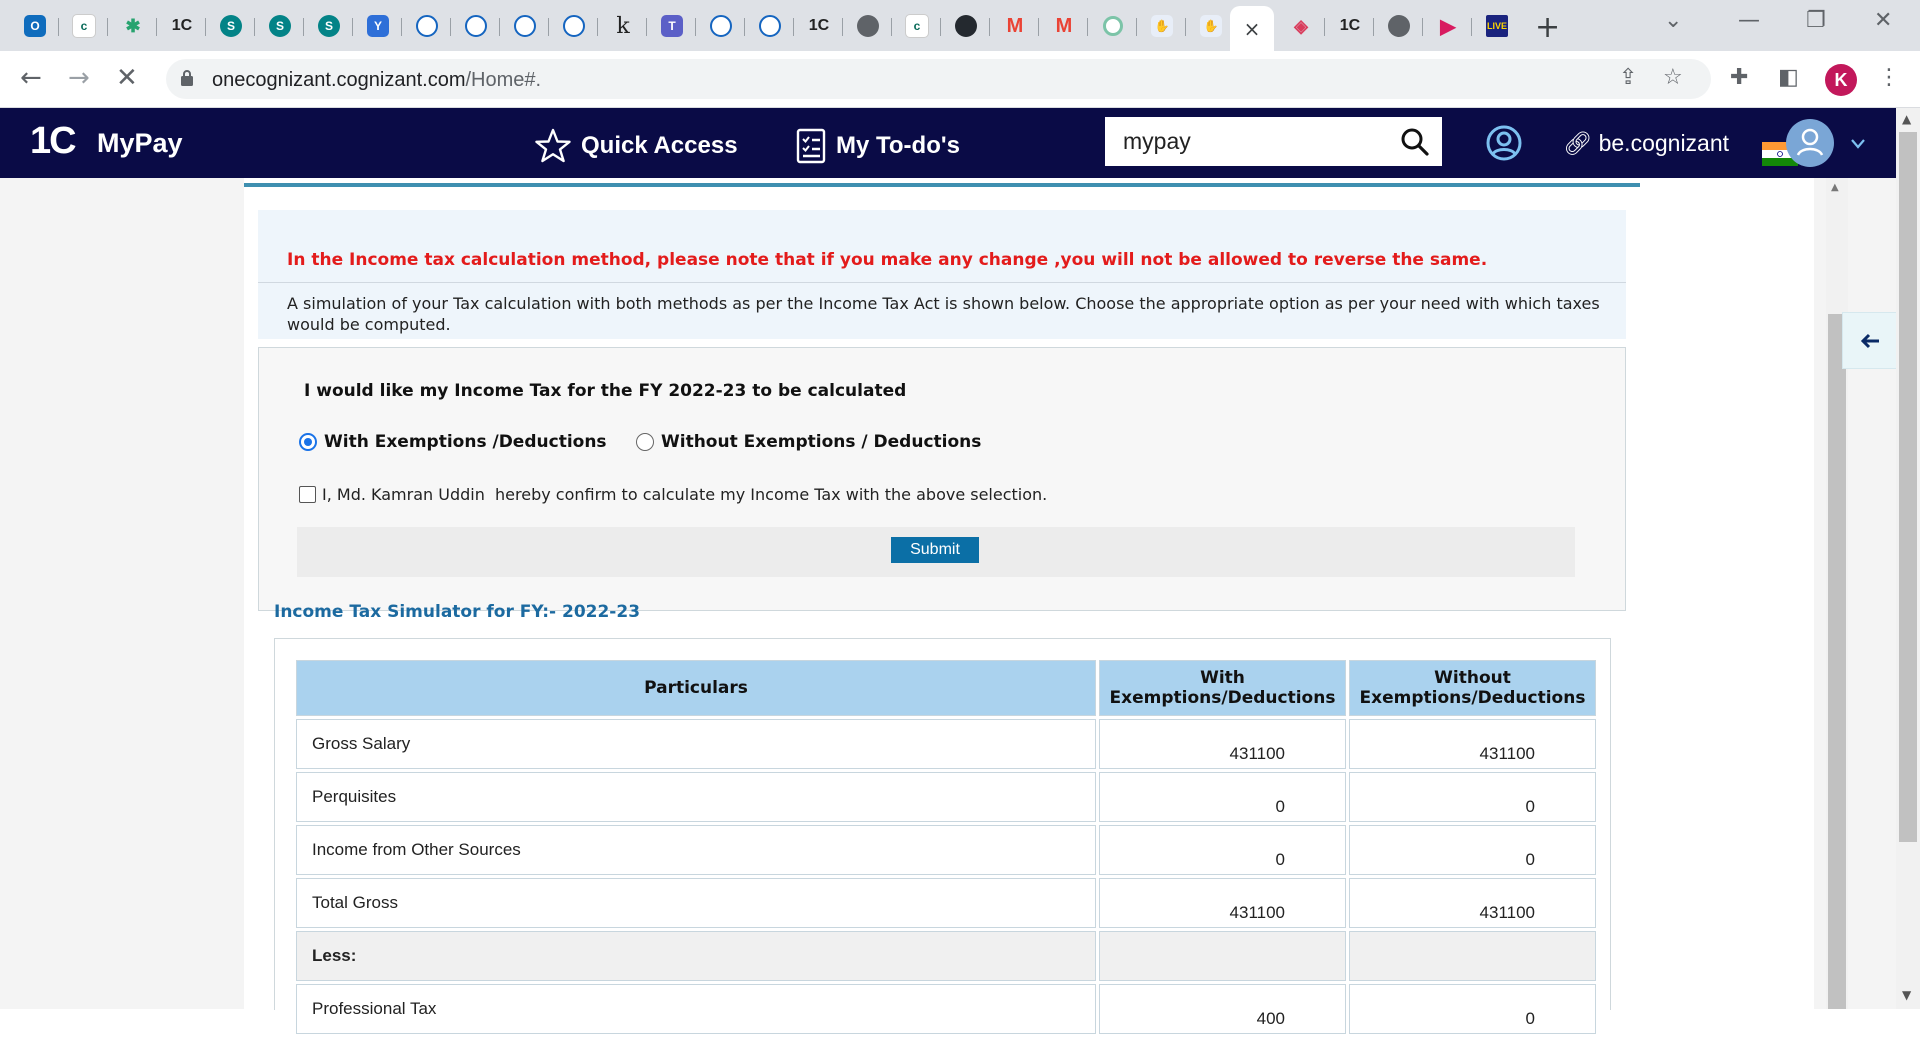 The width and height of the screenshot is (1920, 1037). Describe the element at coordinates (1646, 143) in the screenshot. I see `be-cognizant-link: 🔗︎ be.cognizant` at that location.